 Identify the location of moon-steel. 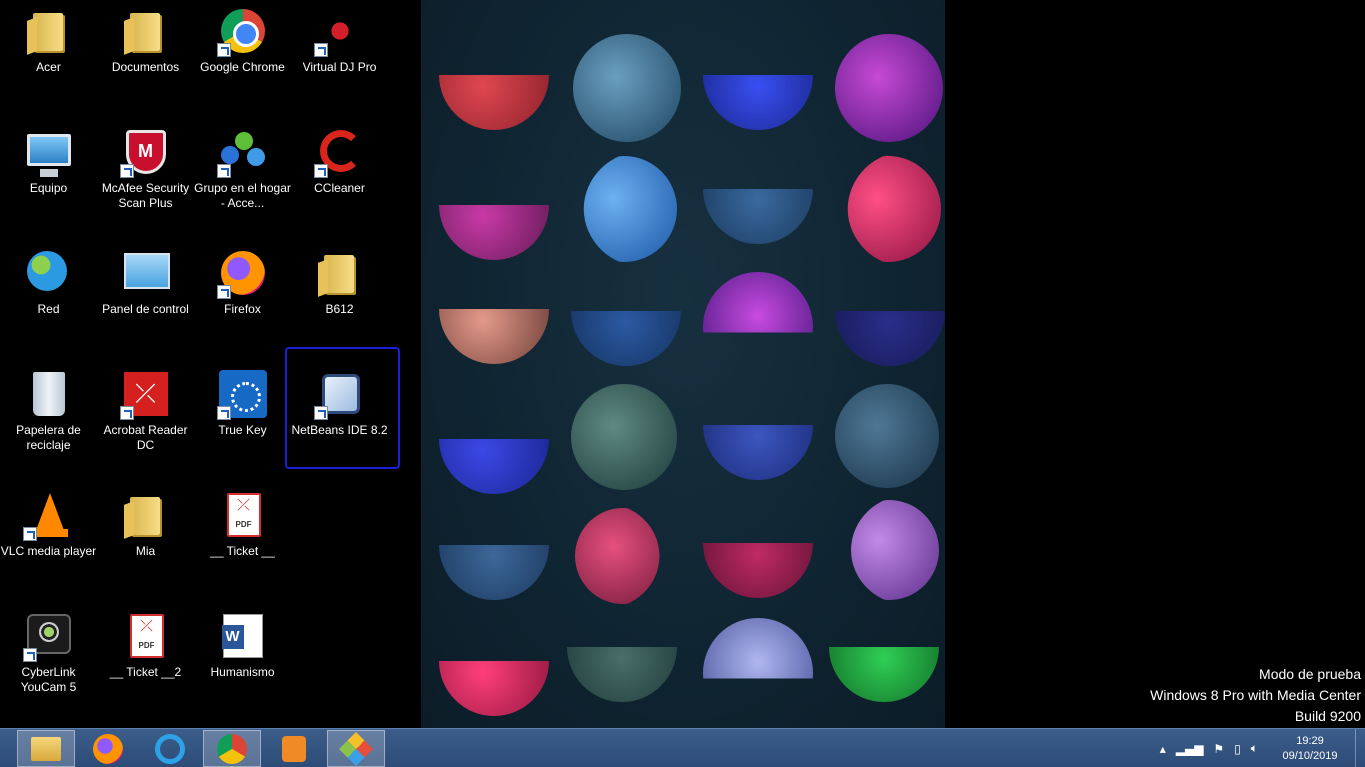
(887, 436).